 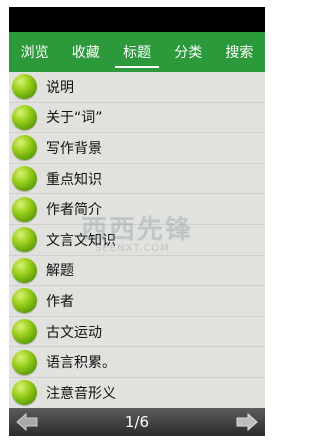 I want to click on list-item-label: 关于“词”, so click(x=74, y=118).